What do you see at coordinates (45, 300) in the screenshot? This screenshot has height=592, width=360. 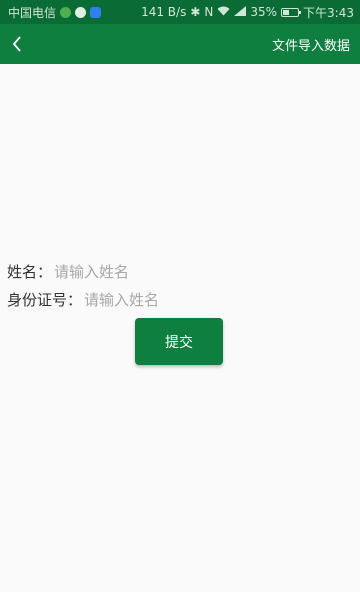 I see `id-label: 身份证号：` at bounding box center [45, 300].